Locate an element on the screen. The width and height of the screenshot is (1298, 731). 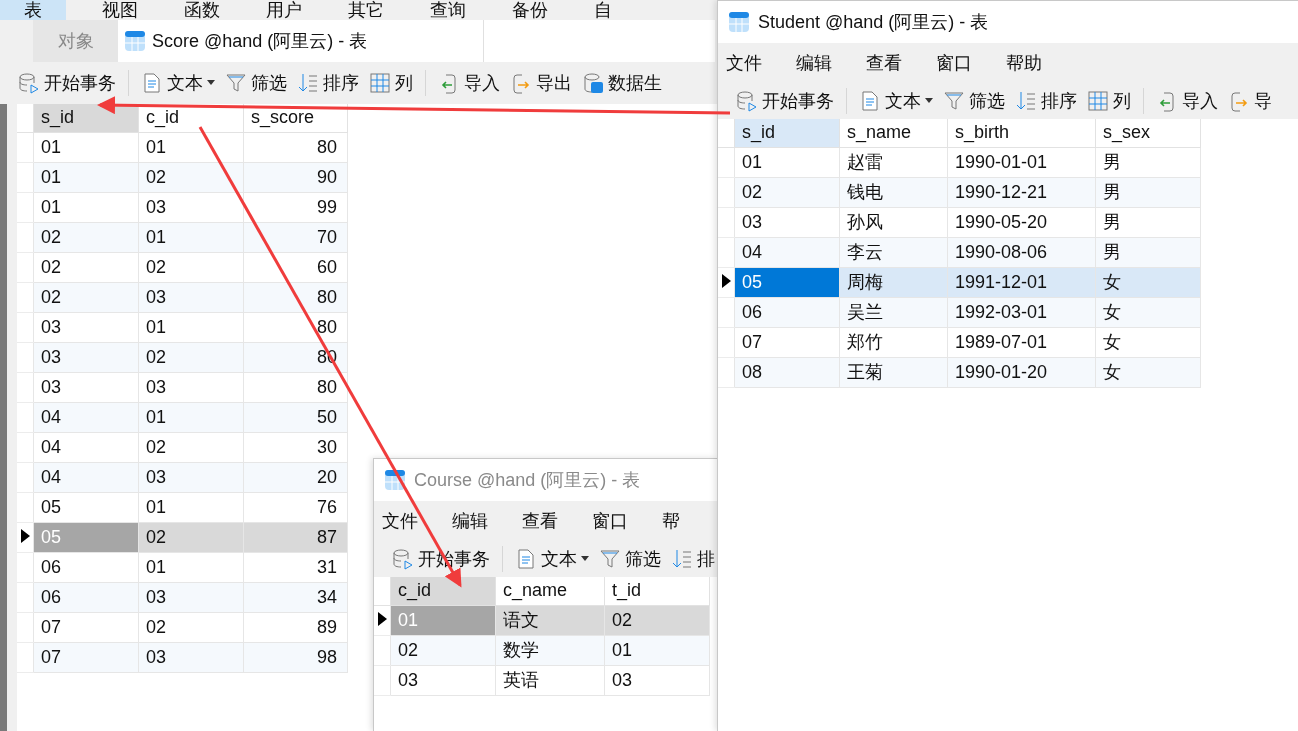
table-cell: 31 is located at coordinates (295, 567).